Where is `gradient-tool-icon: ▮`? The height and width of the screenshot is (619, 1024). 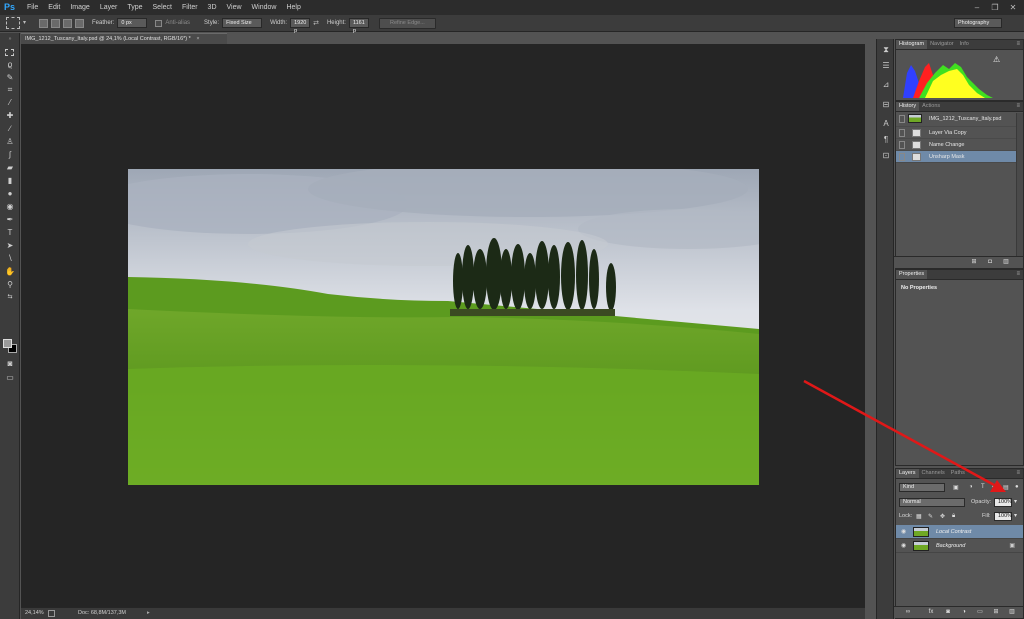 gradient-tool-icon: ▮ is located at coordinates (10, 180).